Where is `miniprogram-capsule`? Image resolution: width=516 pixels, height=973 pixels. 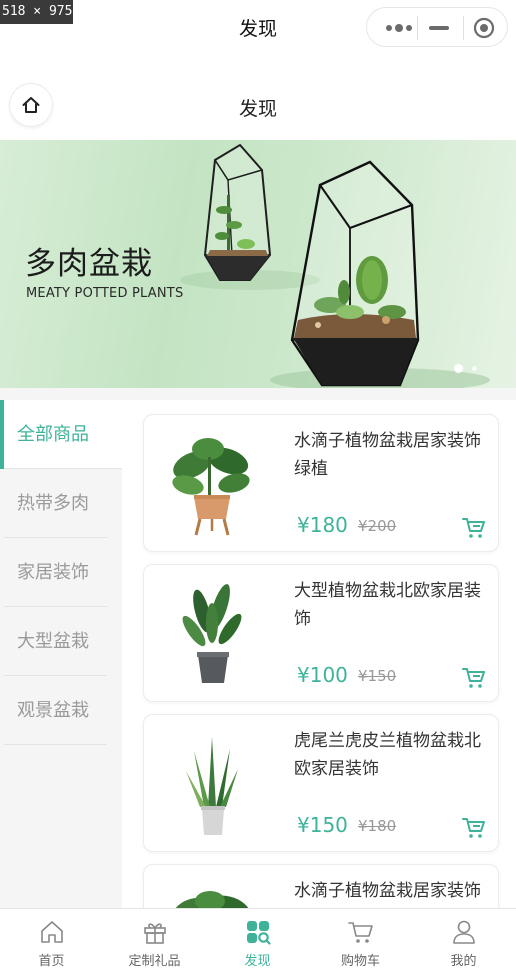
miniprogram-capsule is located at coordinates (437, 27).